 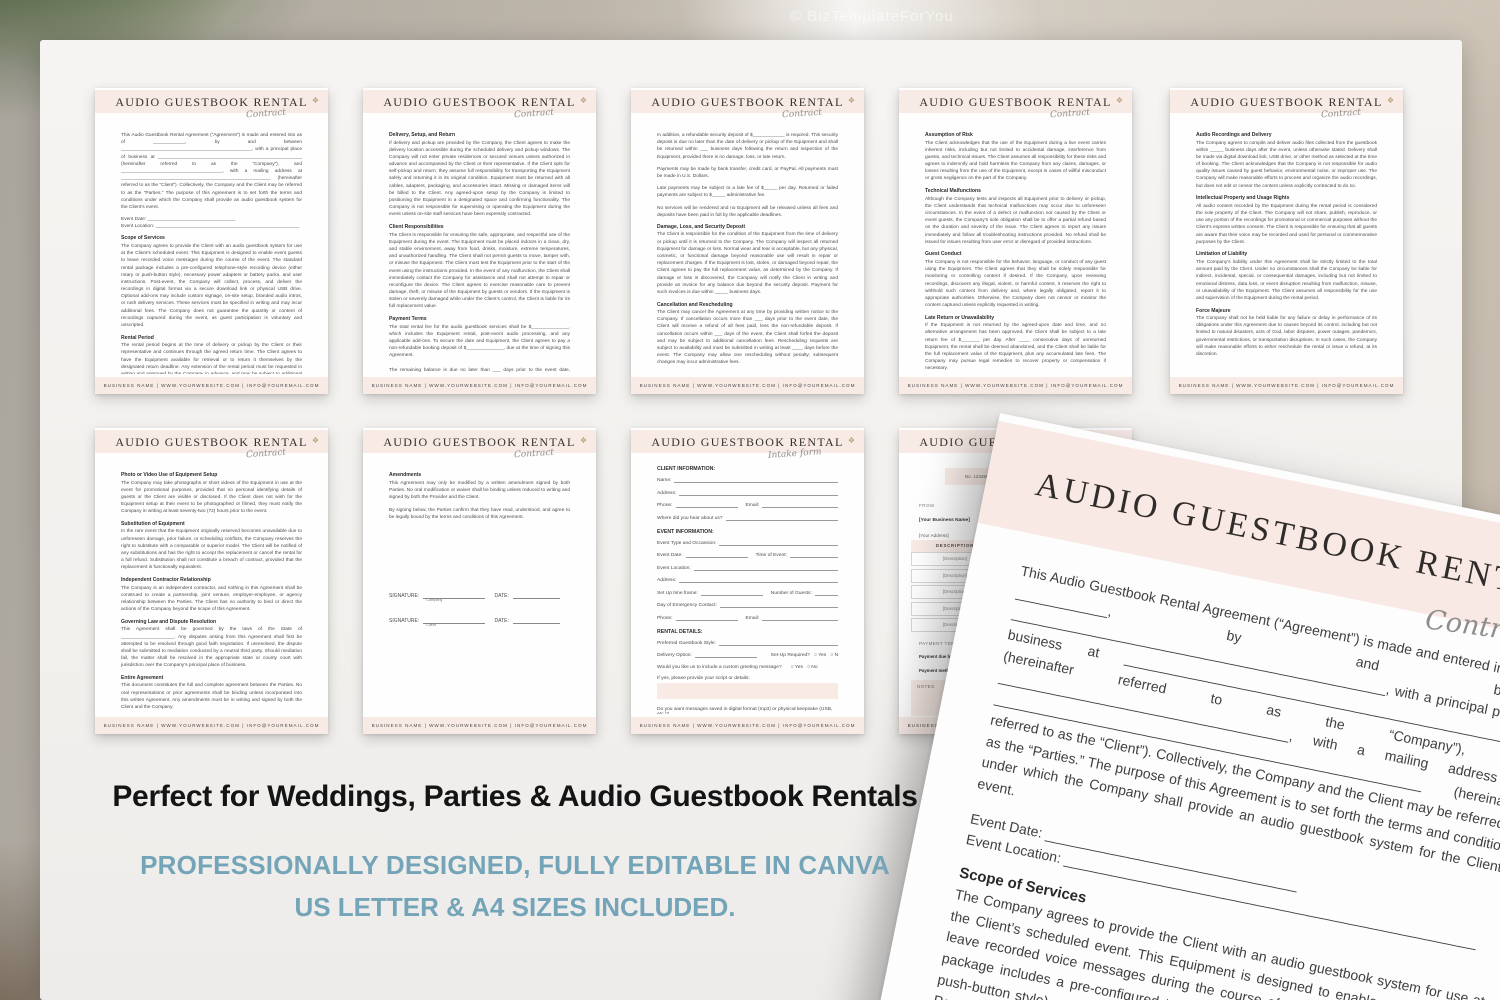 I want to click on field-label: Number of Guests:, so click(x=791, y=593).